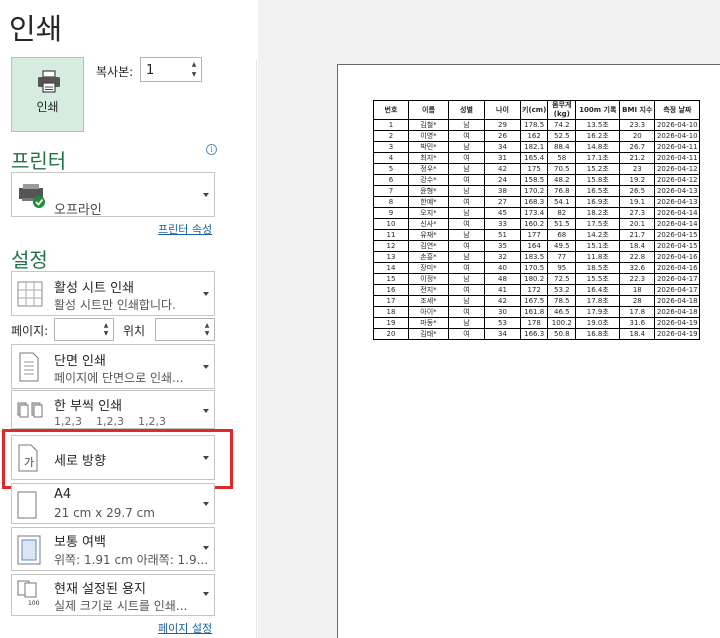  I want to click on table-cell: 유재*, so click(428, 235).